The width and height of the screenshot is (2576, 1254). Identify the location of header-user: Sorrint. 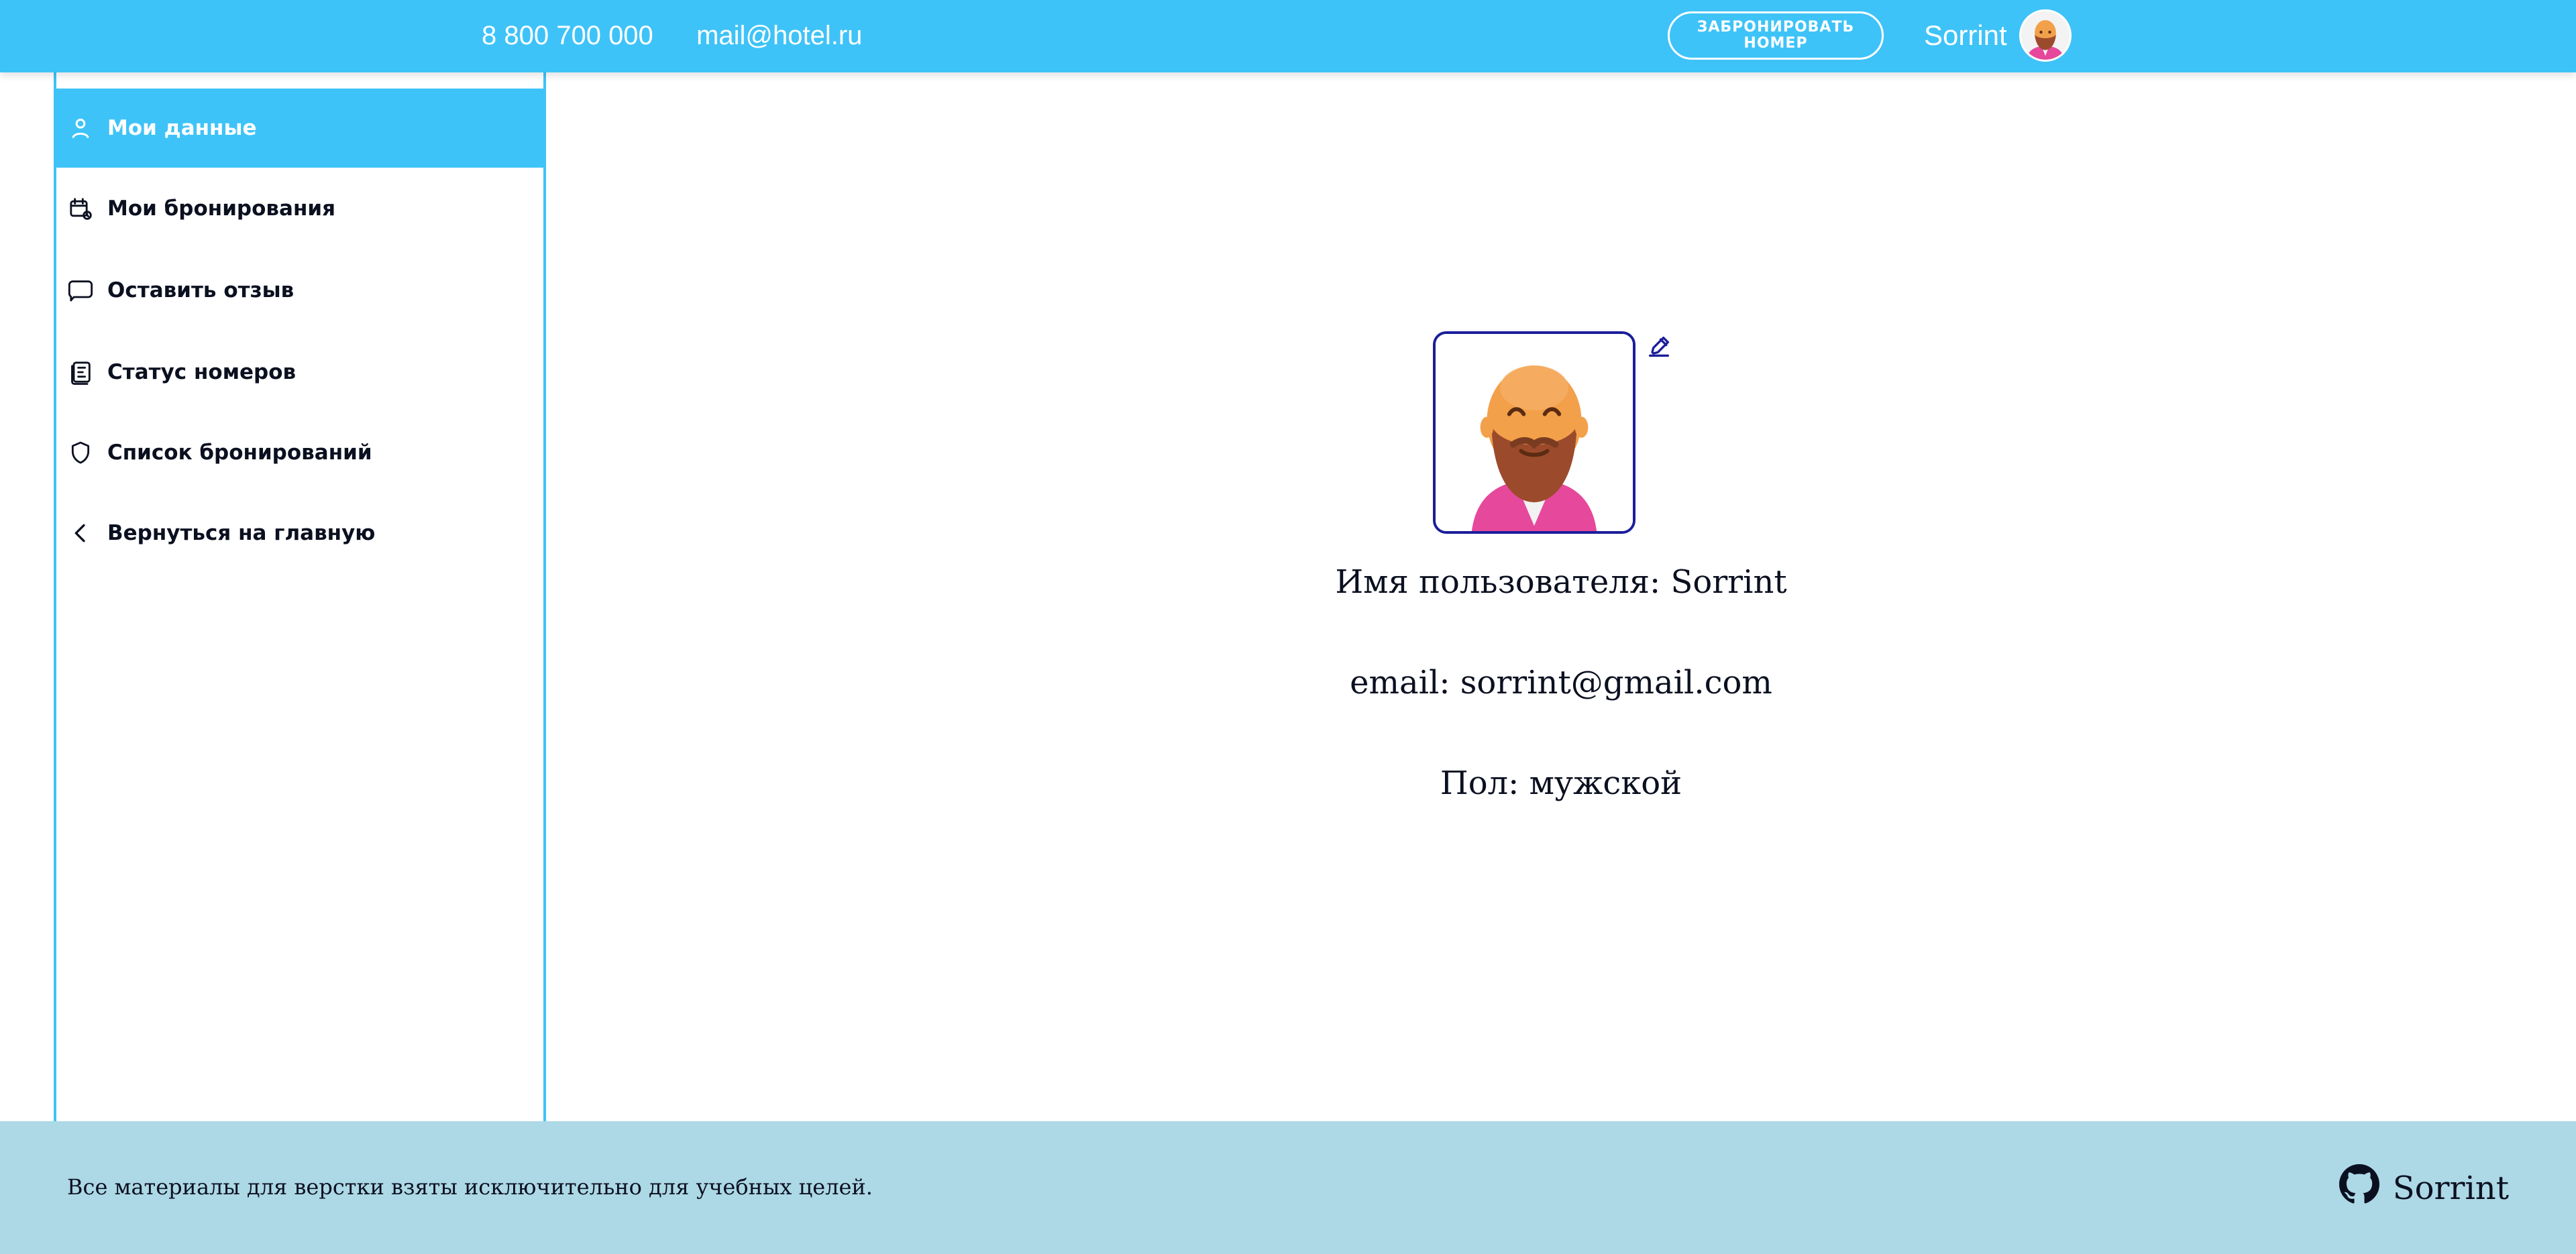
(1998, 35).